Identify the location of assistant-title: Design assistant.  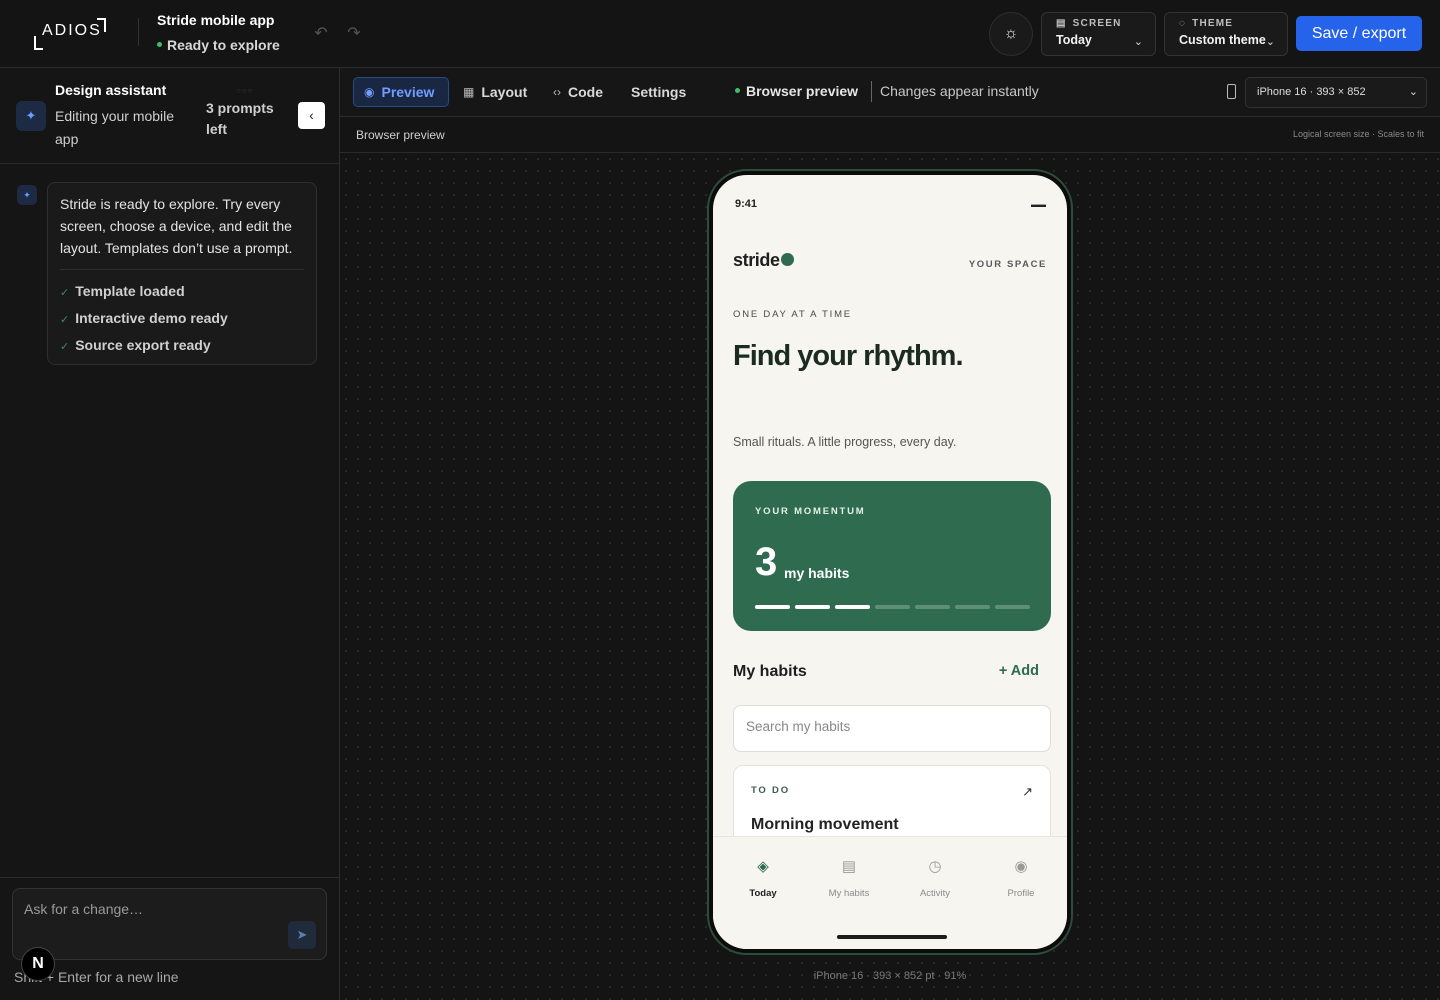
(111, 90).